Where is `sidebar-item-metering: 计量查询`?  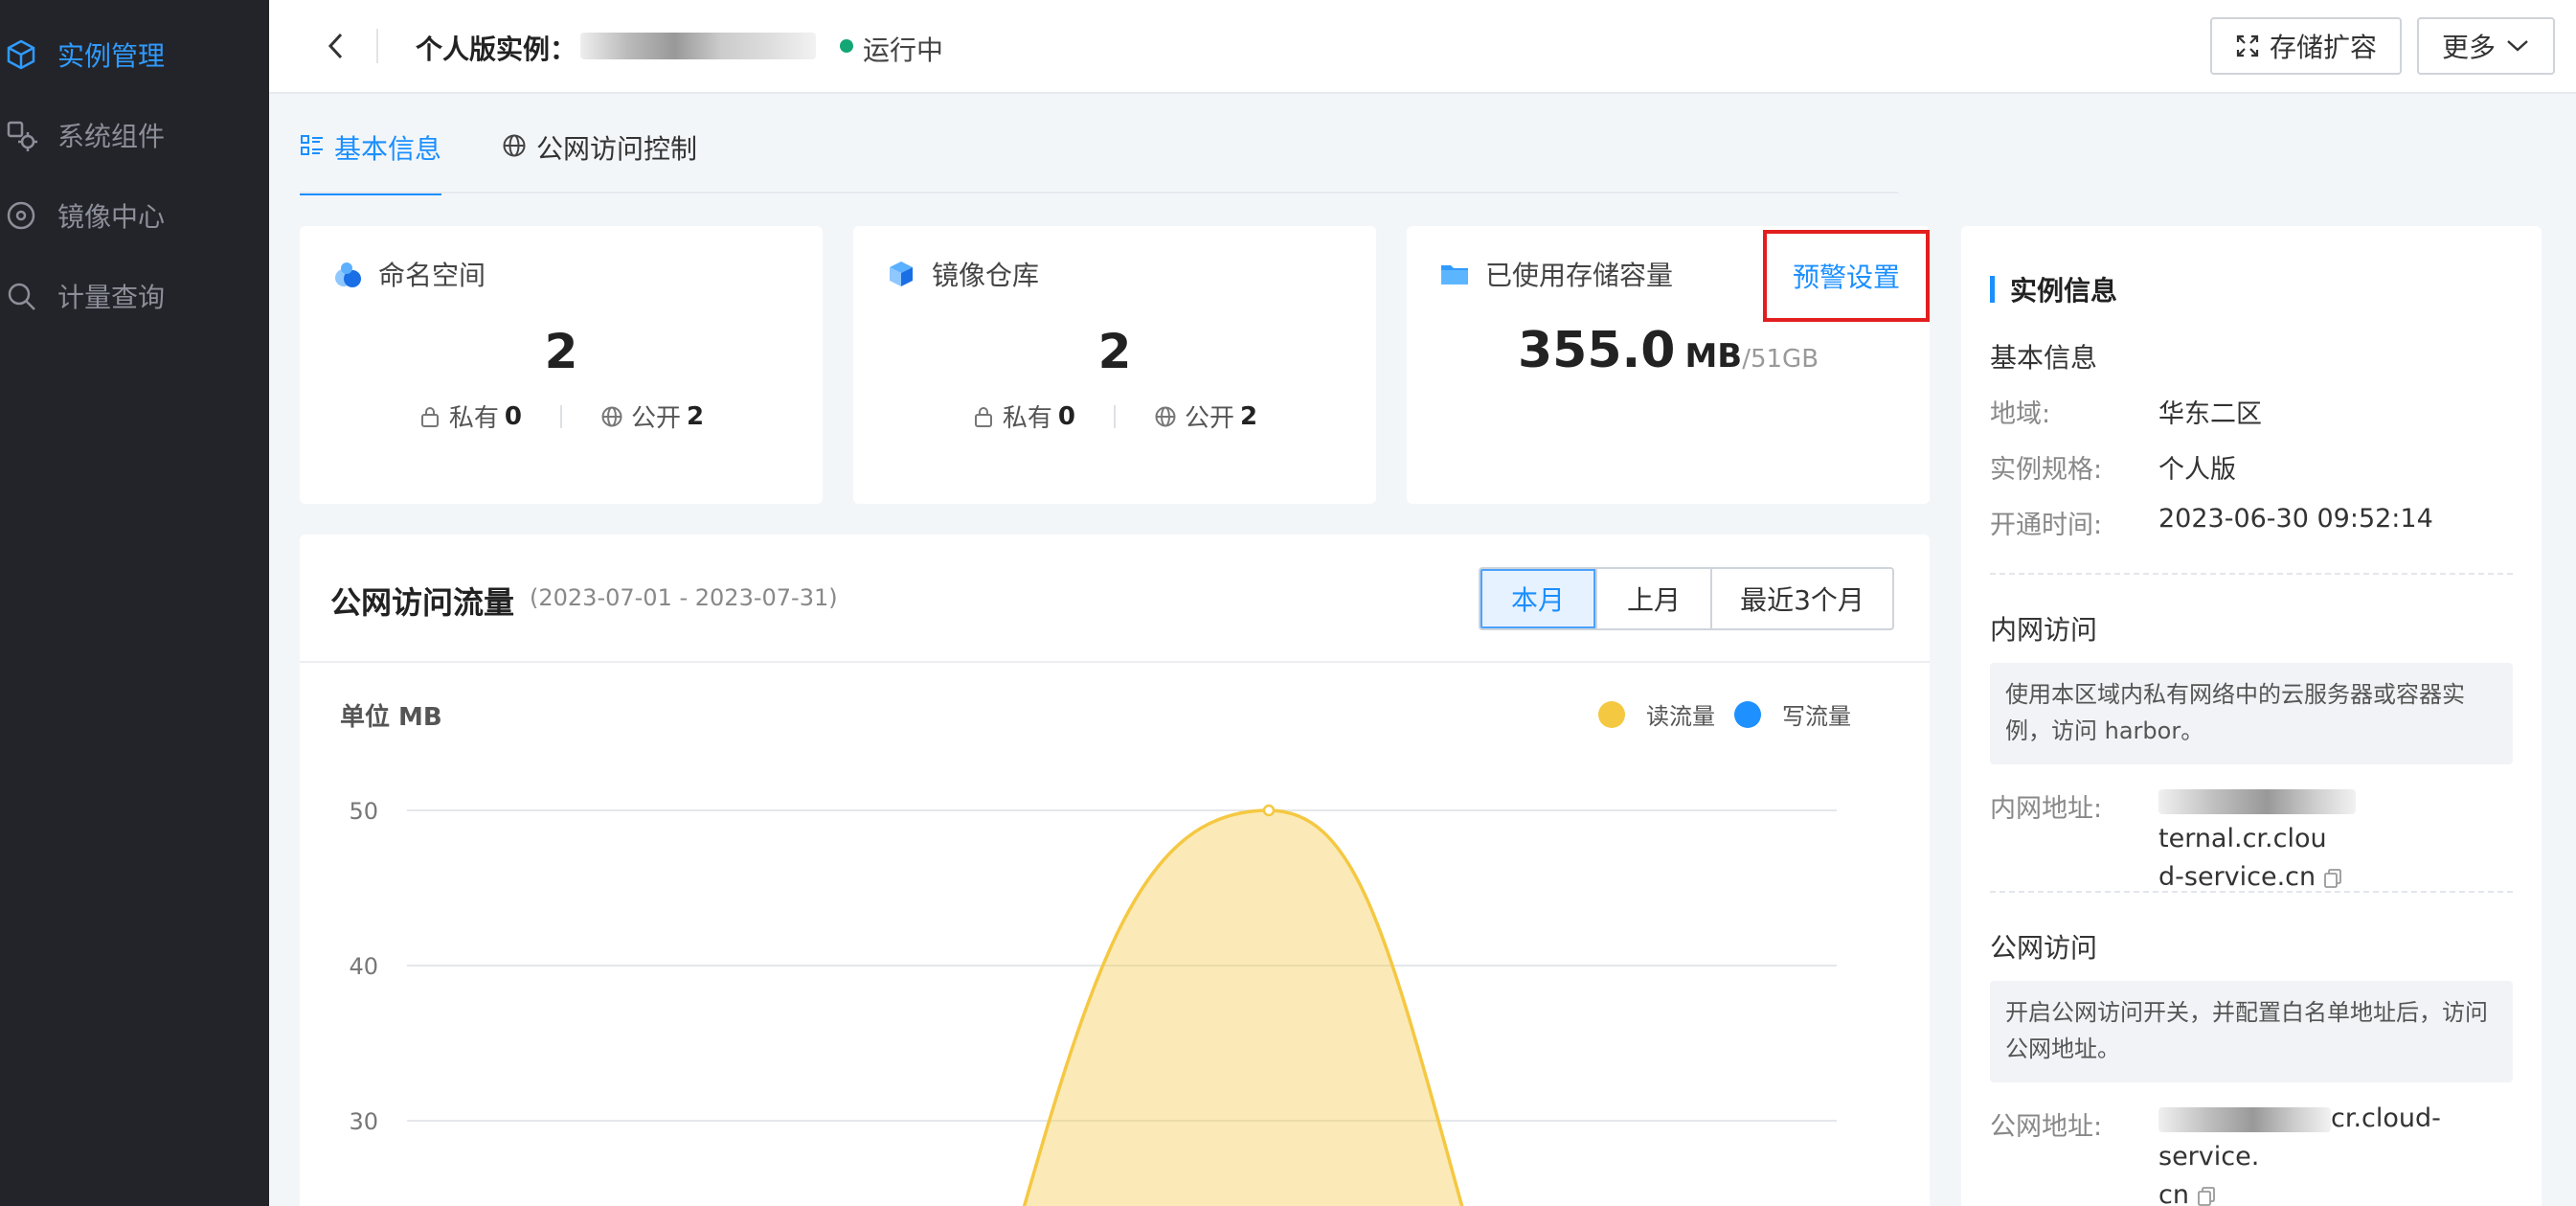
sidebar-item-metering: 计量查询 is located at coordinates (134, 296).